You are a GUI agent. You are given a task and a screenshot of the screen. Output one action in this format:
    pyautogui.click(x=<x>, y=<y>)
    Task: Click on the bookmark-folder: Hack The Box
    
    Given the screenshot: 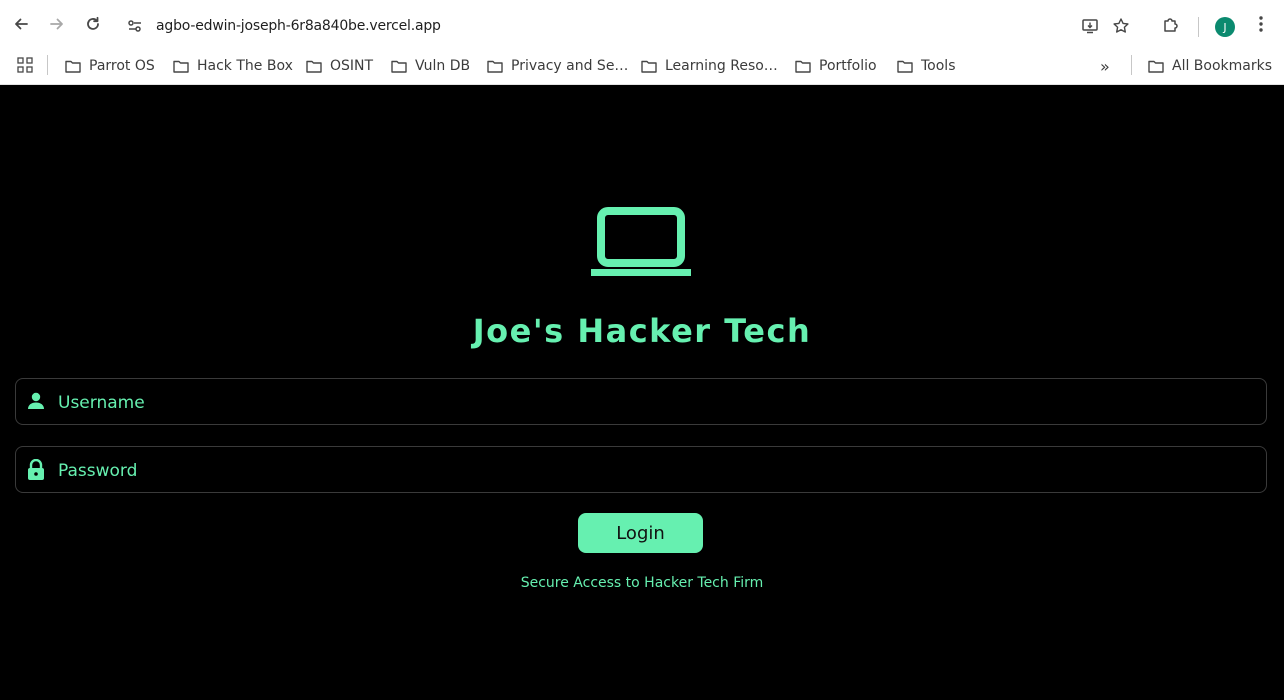 What is the action you would take?
    pyautogui.click(x=233, y=66)
    